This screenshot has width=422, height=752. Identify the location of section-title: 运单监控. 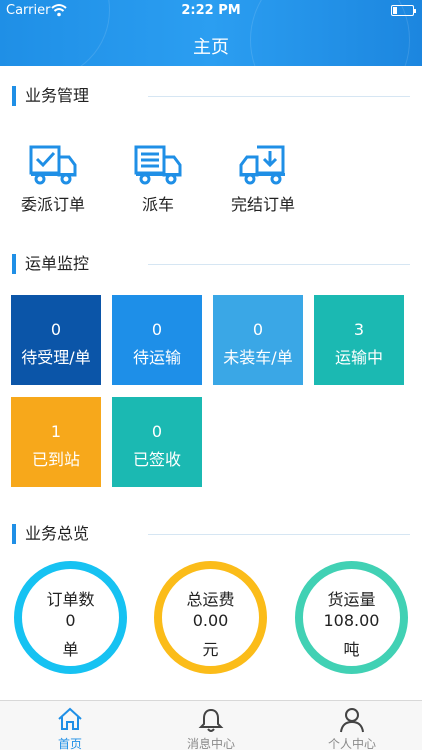
(57, 263).